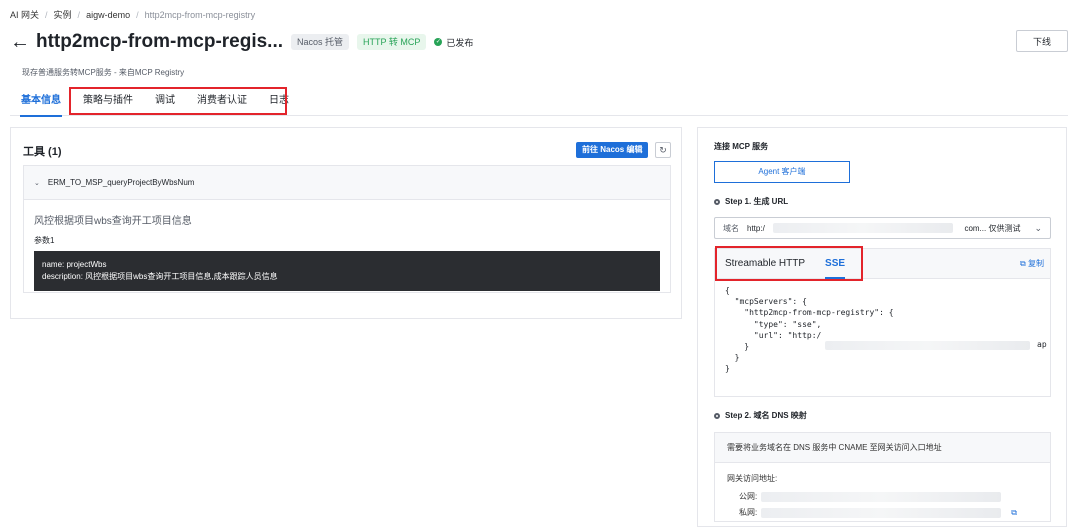  What do you see at coordinates (74, 264) in the screenshot?
I see `param-name: name: projectWbs` at bounding box center [74, 264].